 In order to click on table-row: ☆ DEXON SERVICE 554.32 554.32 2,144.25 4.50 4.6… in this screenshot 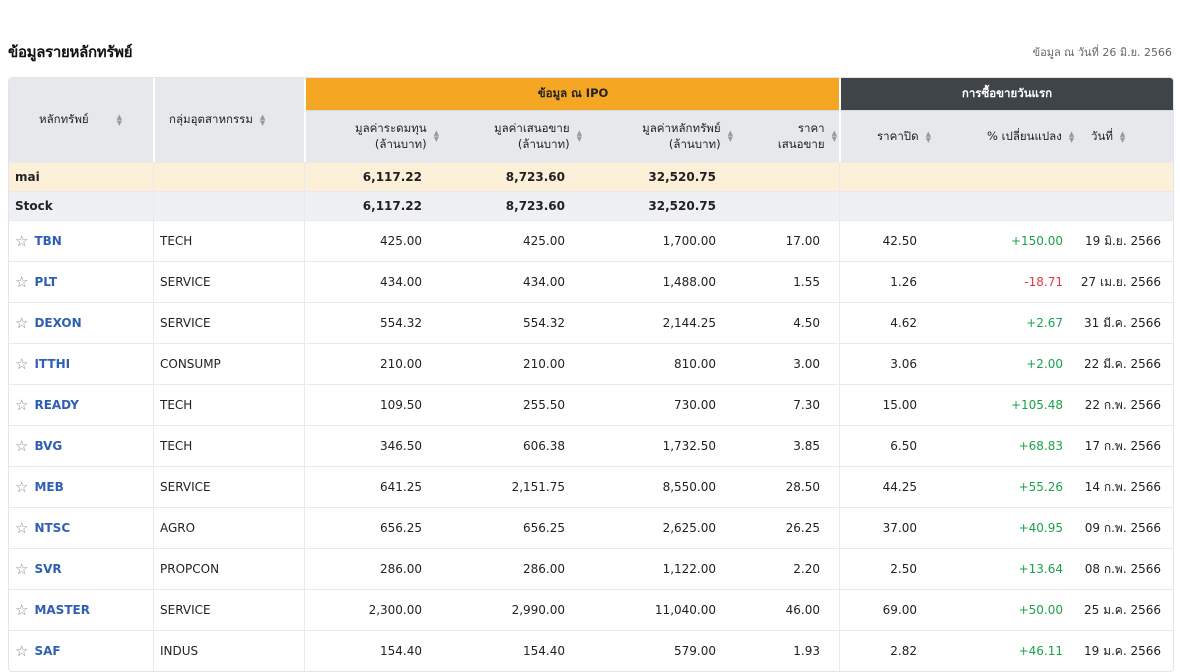, I will do `click(591, 322)`.